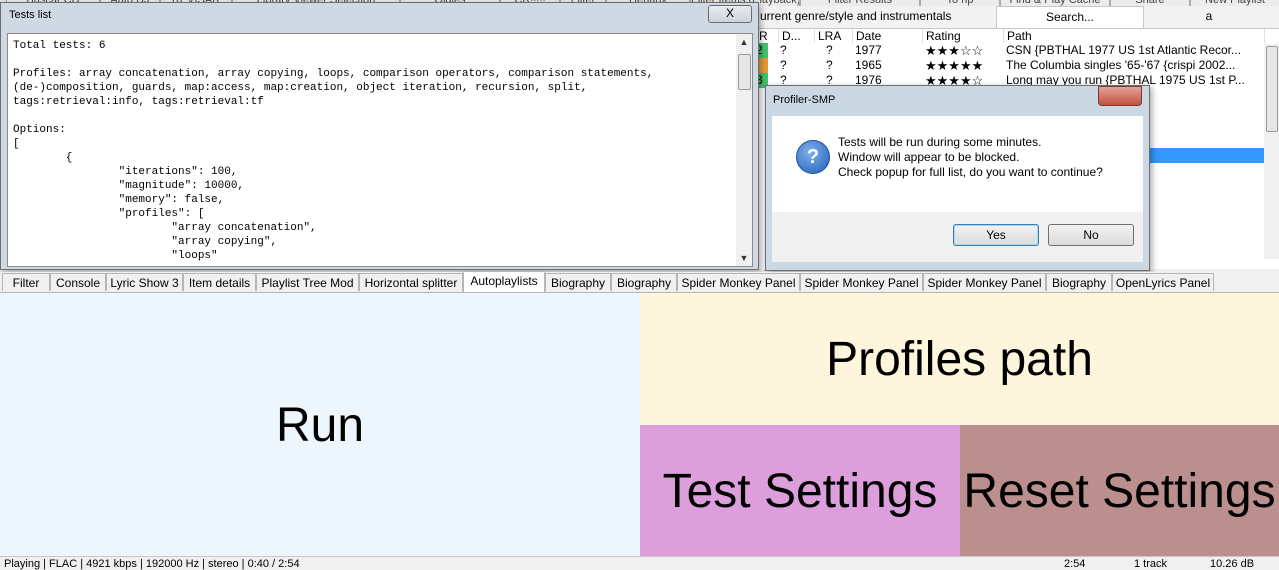  I want to click on panel-tab: Autoplaylists, so click(504, 281).